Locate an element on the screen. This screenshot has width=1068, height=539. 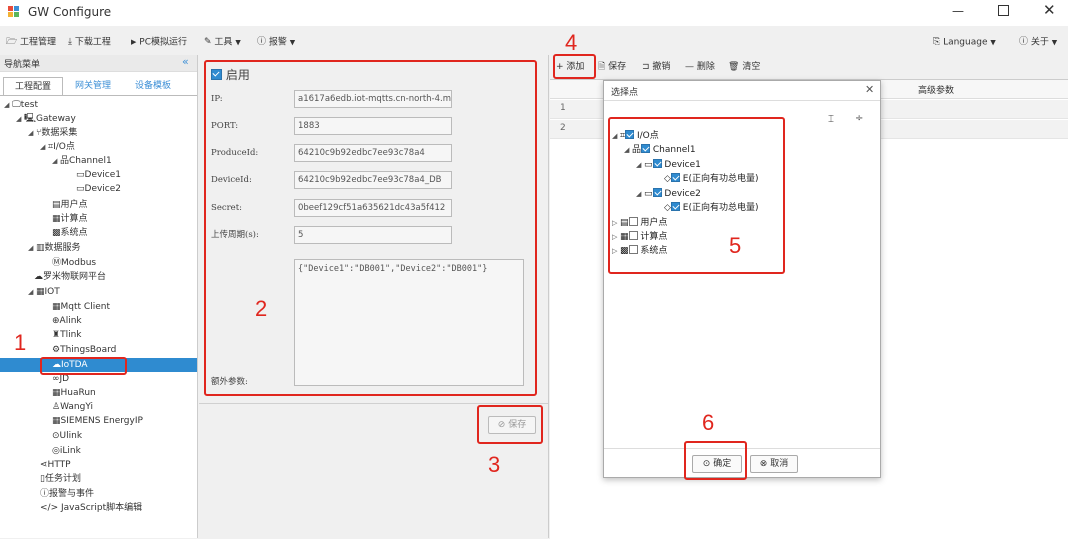
link-icon: ∞ is located at coordinates (56, 379).